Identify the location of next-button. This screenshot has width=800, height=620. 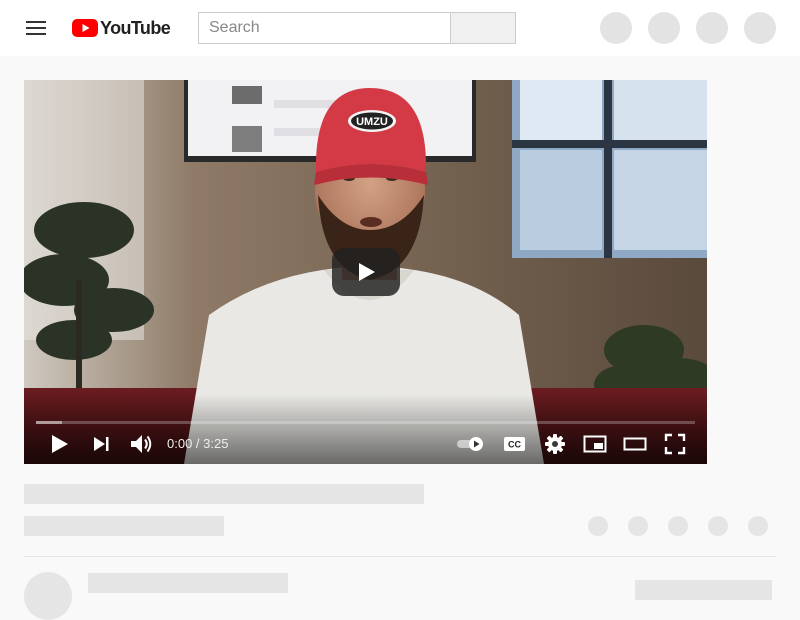
(101, 444).